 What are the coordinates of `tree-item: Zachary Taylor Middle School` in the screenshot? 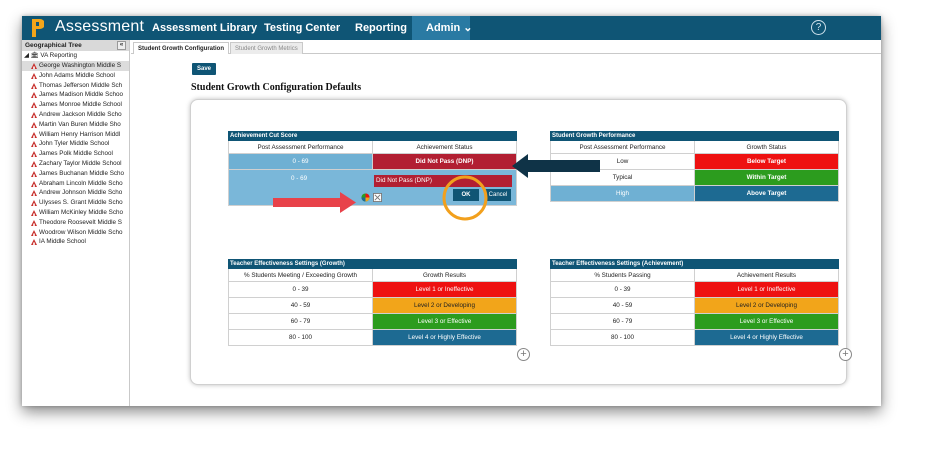 It's located at (75, 164).